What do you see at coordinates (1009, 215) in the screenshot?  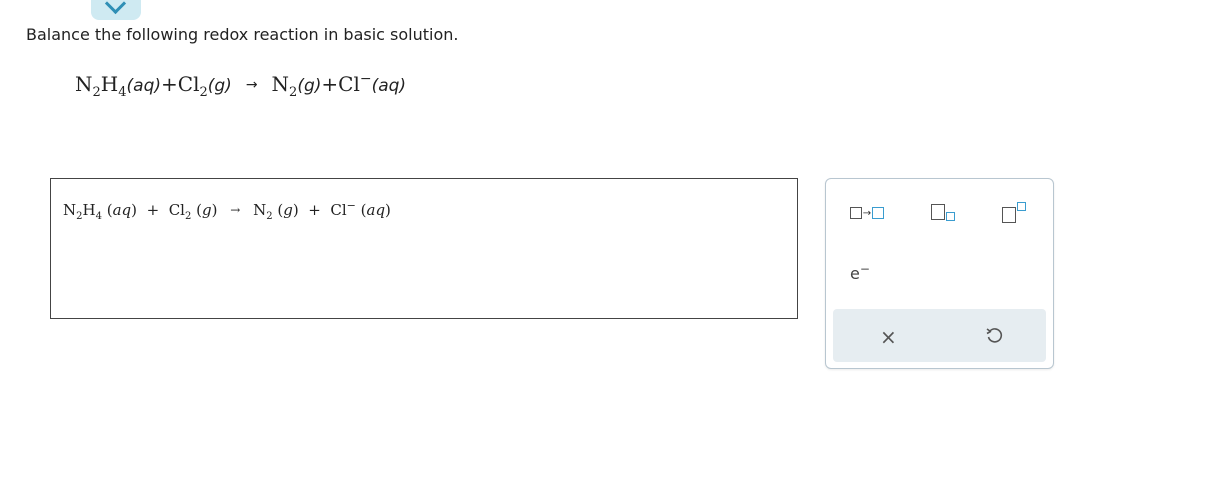 I see `superscript-icon` at bounding box center [1009, 215].